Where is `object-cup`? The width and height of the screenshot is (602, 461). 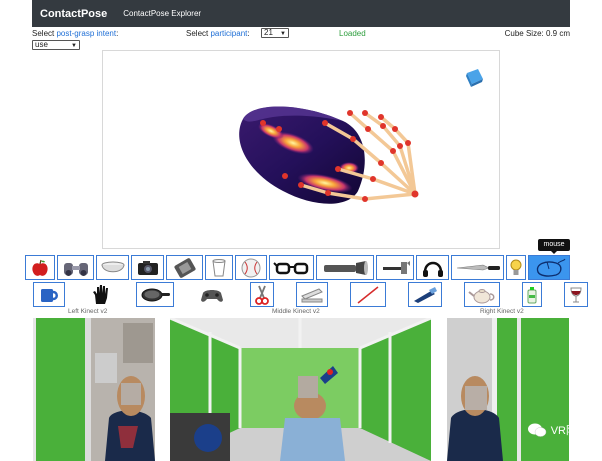 object-cup is located at coordinates (219, 267).